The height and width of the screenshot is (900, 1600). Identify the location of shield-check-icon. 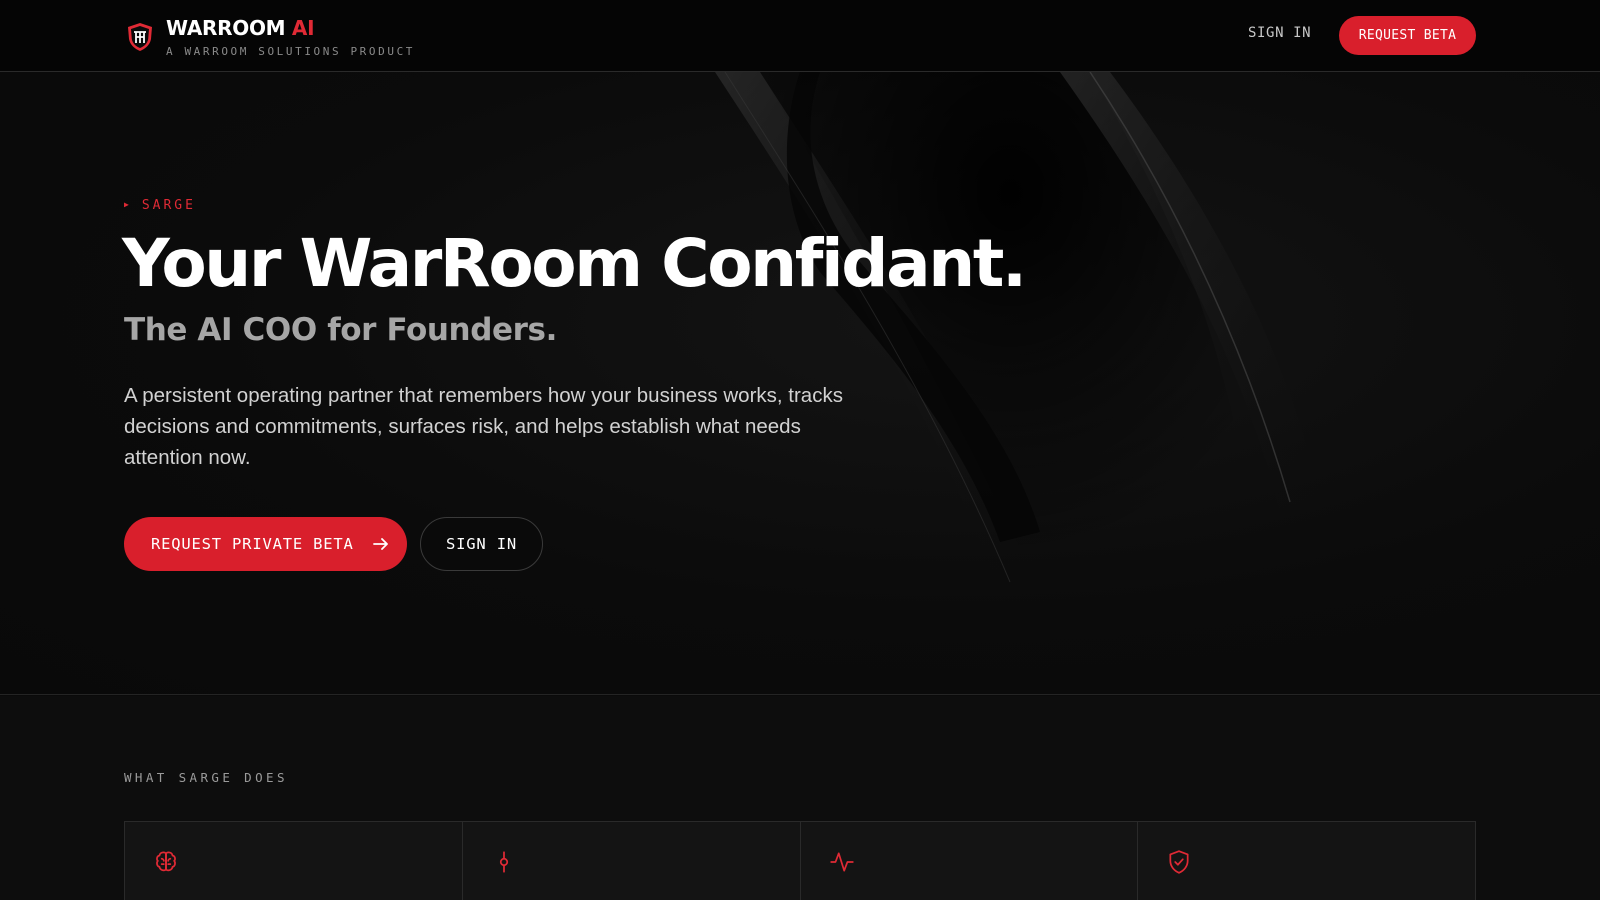
(1179, 862).